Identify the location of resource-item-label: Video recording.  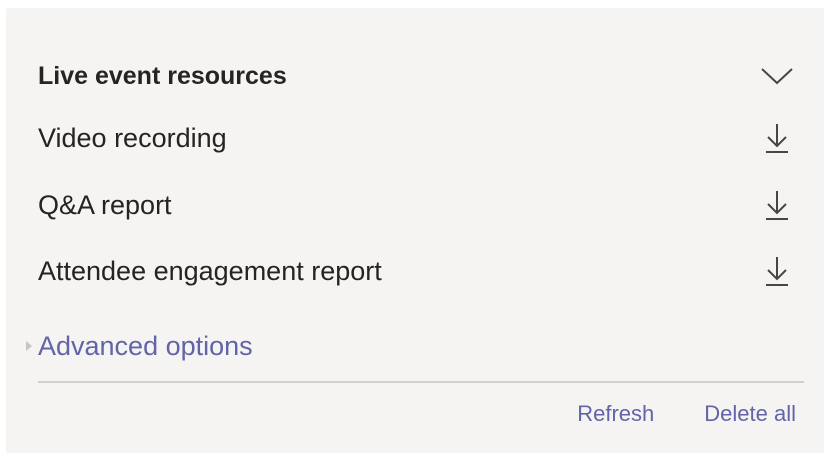
(132, 137).